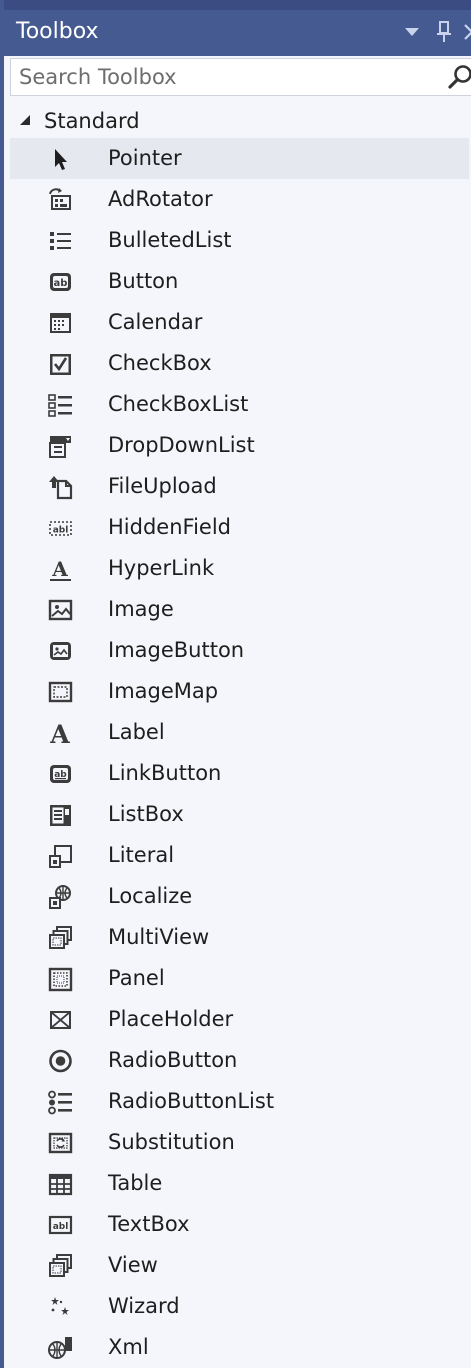 Image resolution: width=471 pixels, height=1368 pixels. Describe the element at coordinates (239, 691) in the screenshot. I see `toolbox-item-imagemap: ImageMap` at that location.